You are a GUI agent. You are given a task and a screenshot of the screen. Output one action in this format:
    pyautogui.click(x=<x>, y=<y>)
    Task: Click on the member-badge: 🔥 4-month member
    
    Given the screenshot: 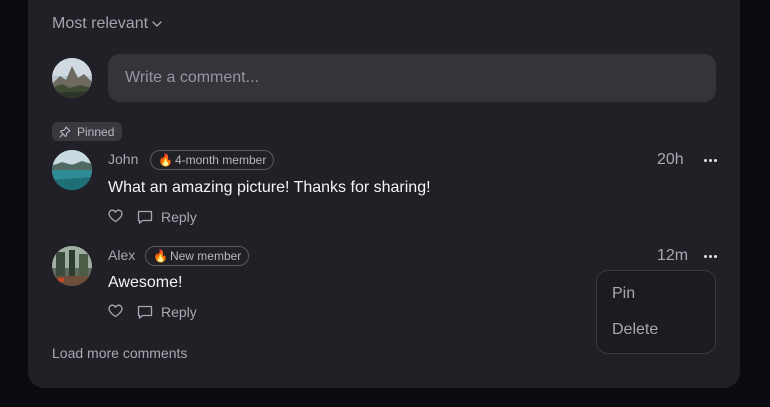 What is the action you would take?
    pyautogui.click(x=212, y=160)
    